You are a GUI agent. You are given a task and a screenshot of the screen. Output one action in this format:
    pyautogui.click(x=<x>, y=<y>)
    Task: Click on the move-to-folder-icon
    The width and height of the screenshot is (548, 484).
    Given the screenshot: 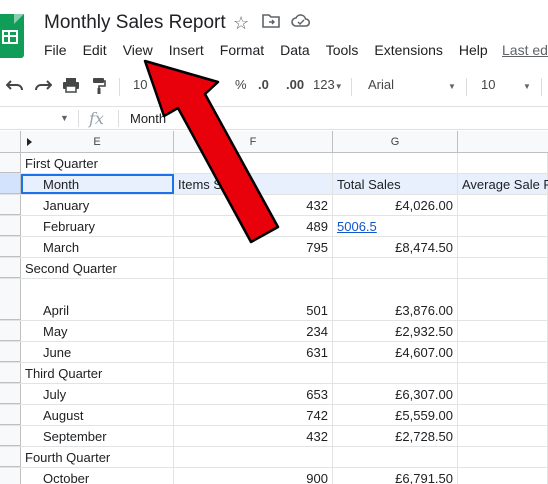 What is the action you would take?
    pyautogui.click(x=271, y=23)
    